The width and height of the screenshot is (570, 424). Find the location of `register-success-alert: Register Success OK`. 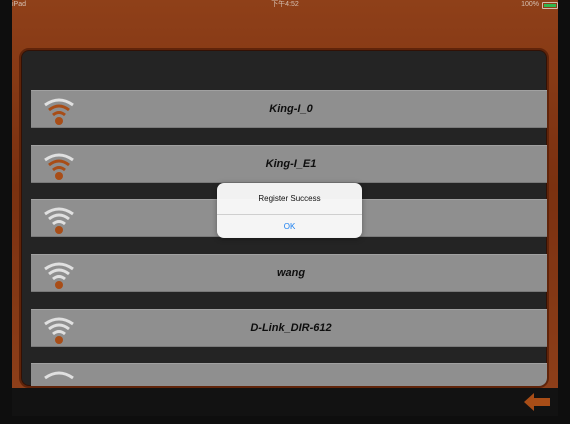

register-success-alert: Register Success OK is located at coordinates (289, 210).